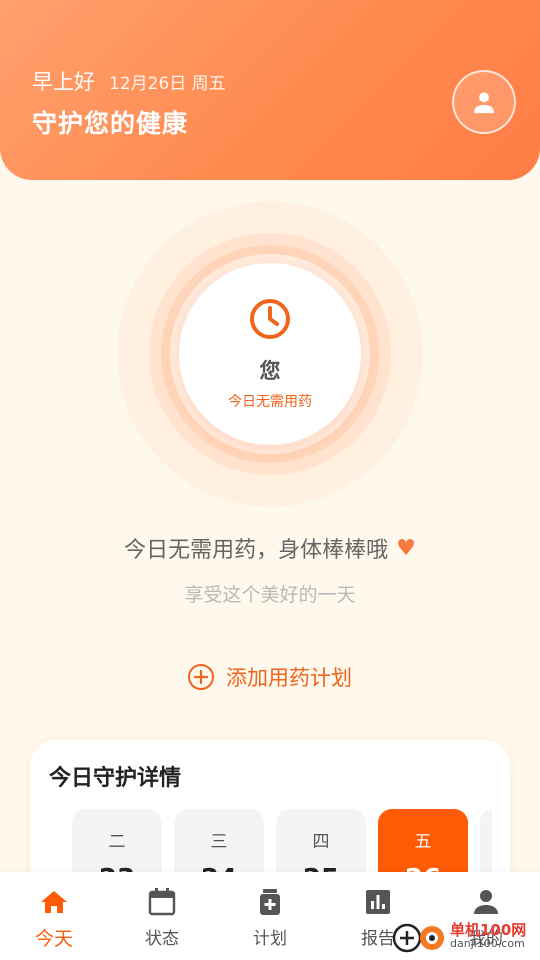 The width and height of the screenshot is (540, 960). Describe the element at coordinates (256, 550) in the screenshot. I see `status-message-text: 今日无需用药，身体棒棒哦` at that location.